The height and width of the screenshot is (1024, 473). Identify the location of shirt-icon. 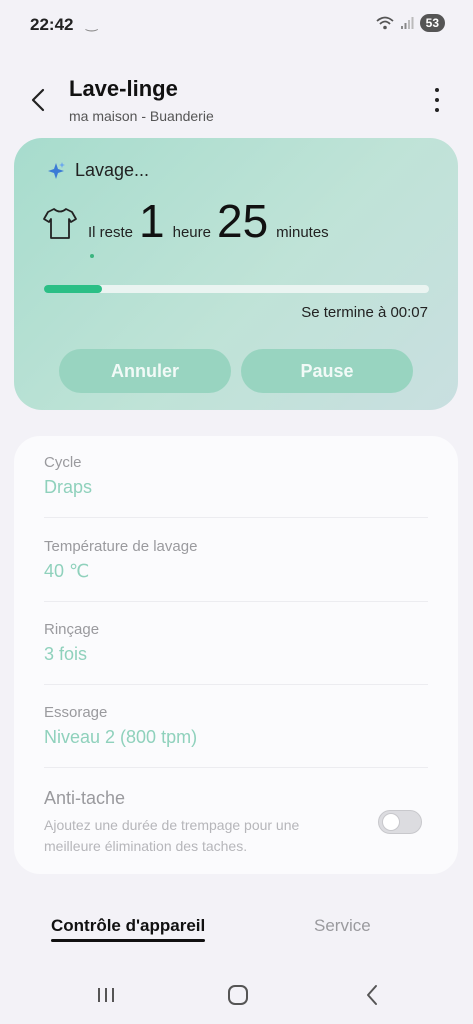
(60, 223).